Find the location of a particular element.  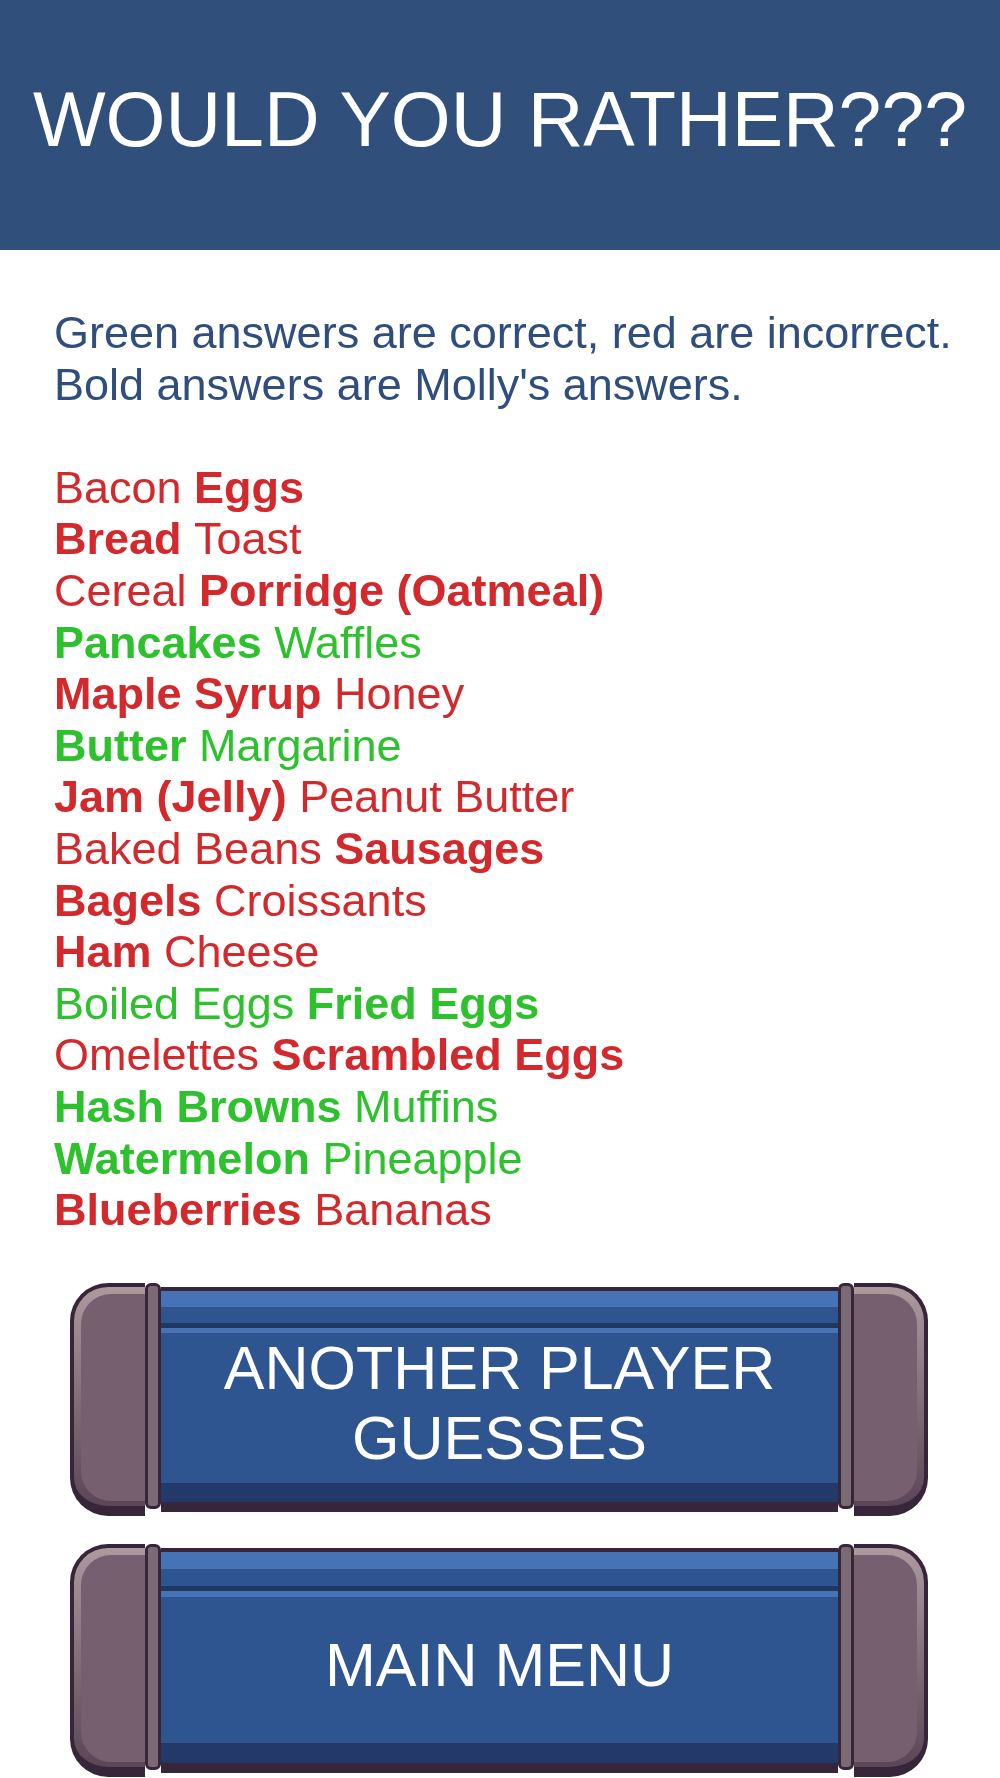

answer-choice: Ham is located at coordinates (103, 952).